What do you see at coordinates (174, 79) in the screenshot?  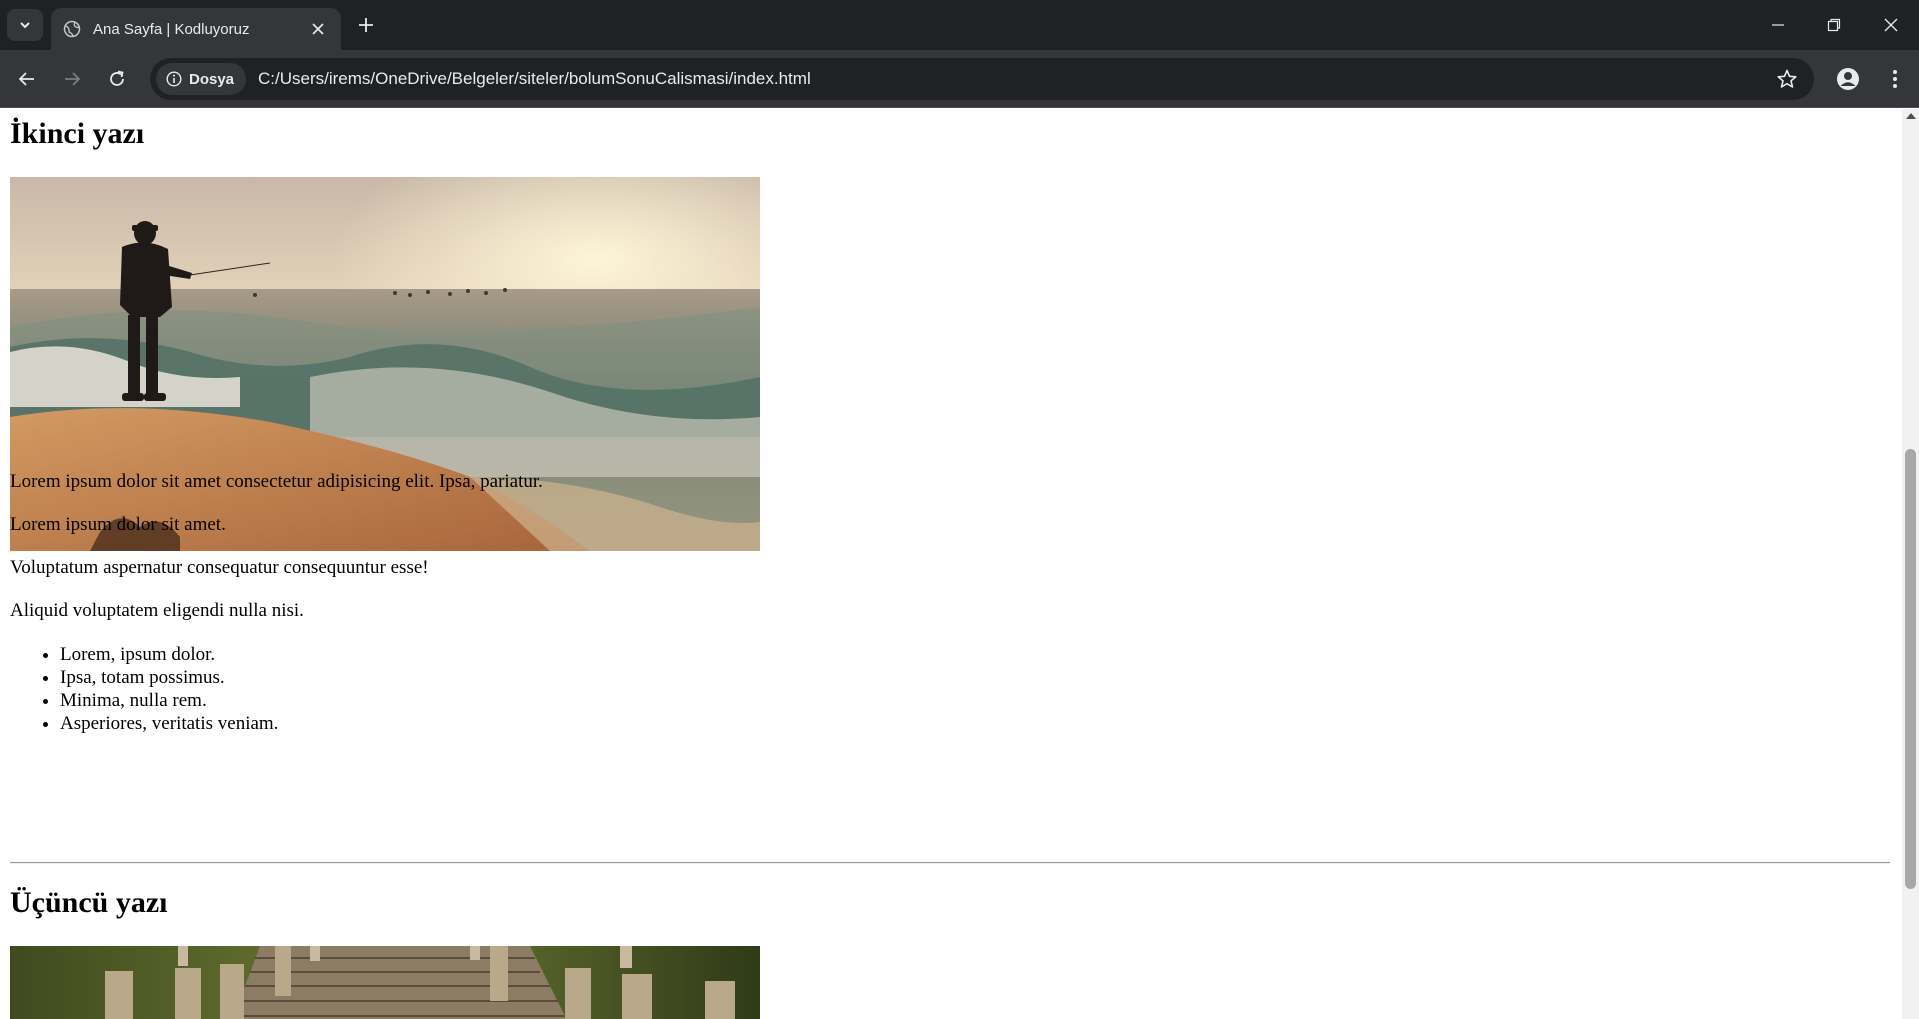 I see `info-icon` at bounding box center [174, 79].